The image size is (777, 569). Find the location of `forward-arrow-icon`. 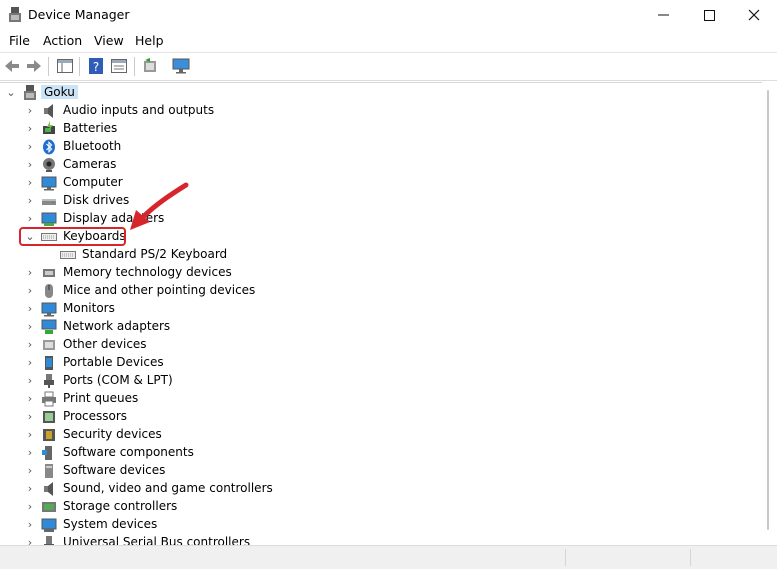

forward-arrow-icon is located at coordinates (34, 66).